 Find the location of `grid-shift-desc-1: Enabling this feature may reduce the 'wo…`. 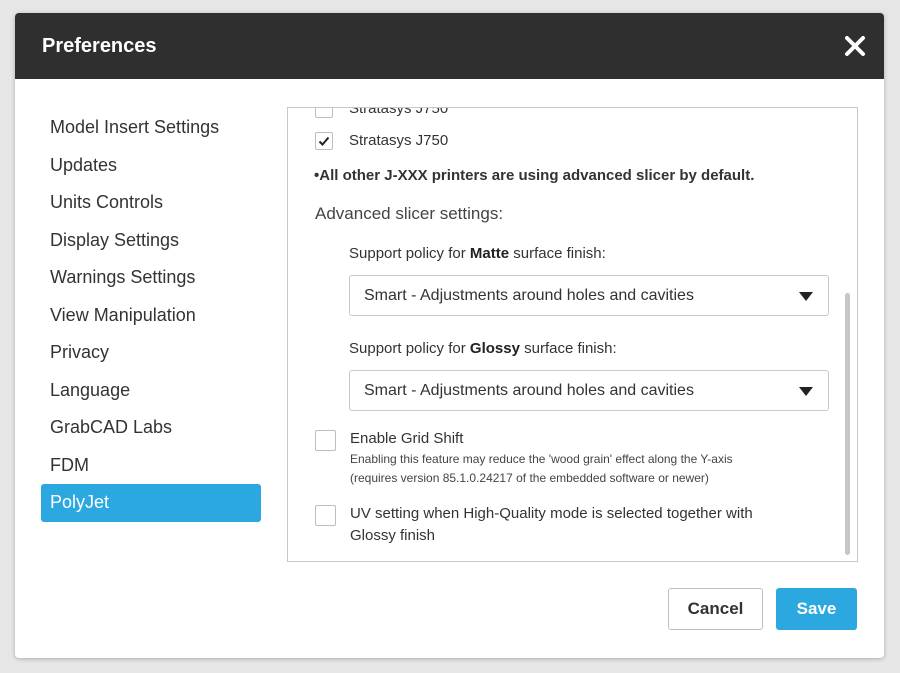

grid-shift-desc-1: Enabling this feature may reduce the 'wo… is located at coordinates (541, 459).